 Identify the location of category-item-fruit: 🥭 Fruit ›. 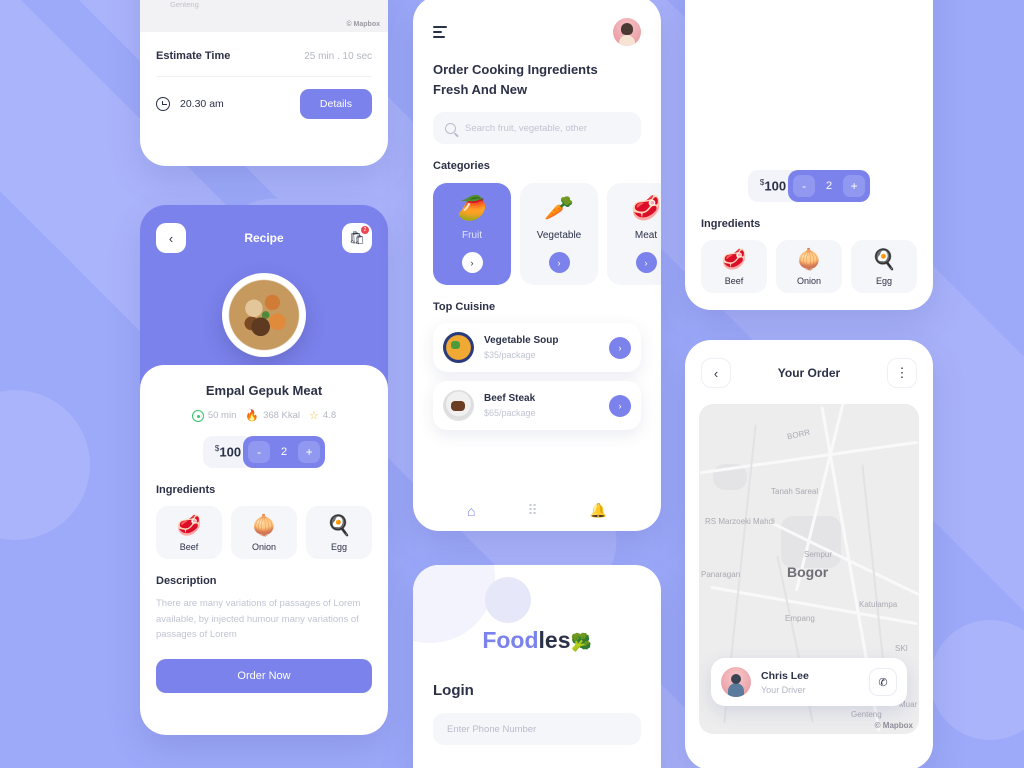
(472, 234).